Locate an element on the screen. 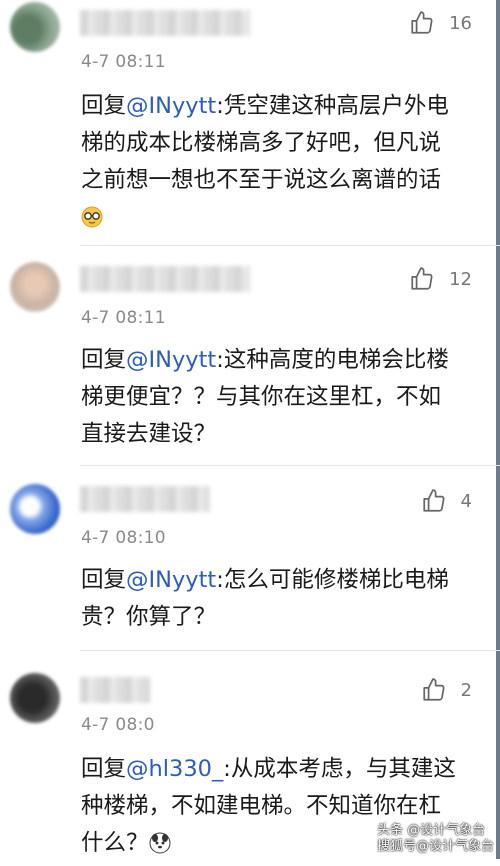  mention-link: @hl330_ is located at coordinates (174, 769).